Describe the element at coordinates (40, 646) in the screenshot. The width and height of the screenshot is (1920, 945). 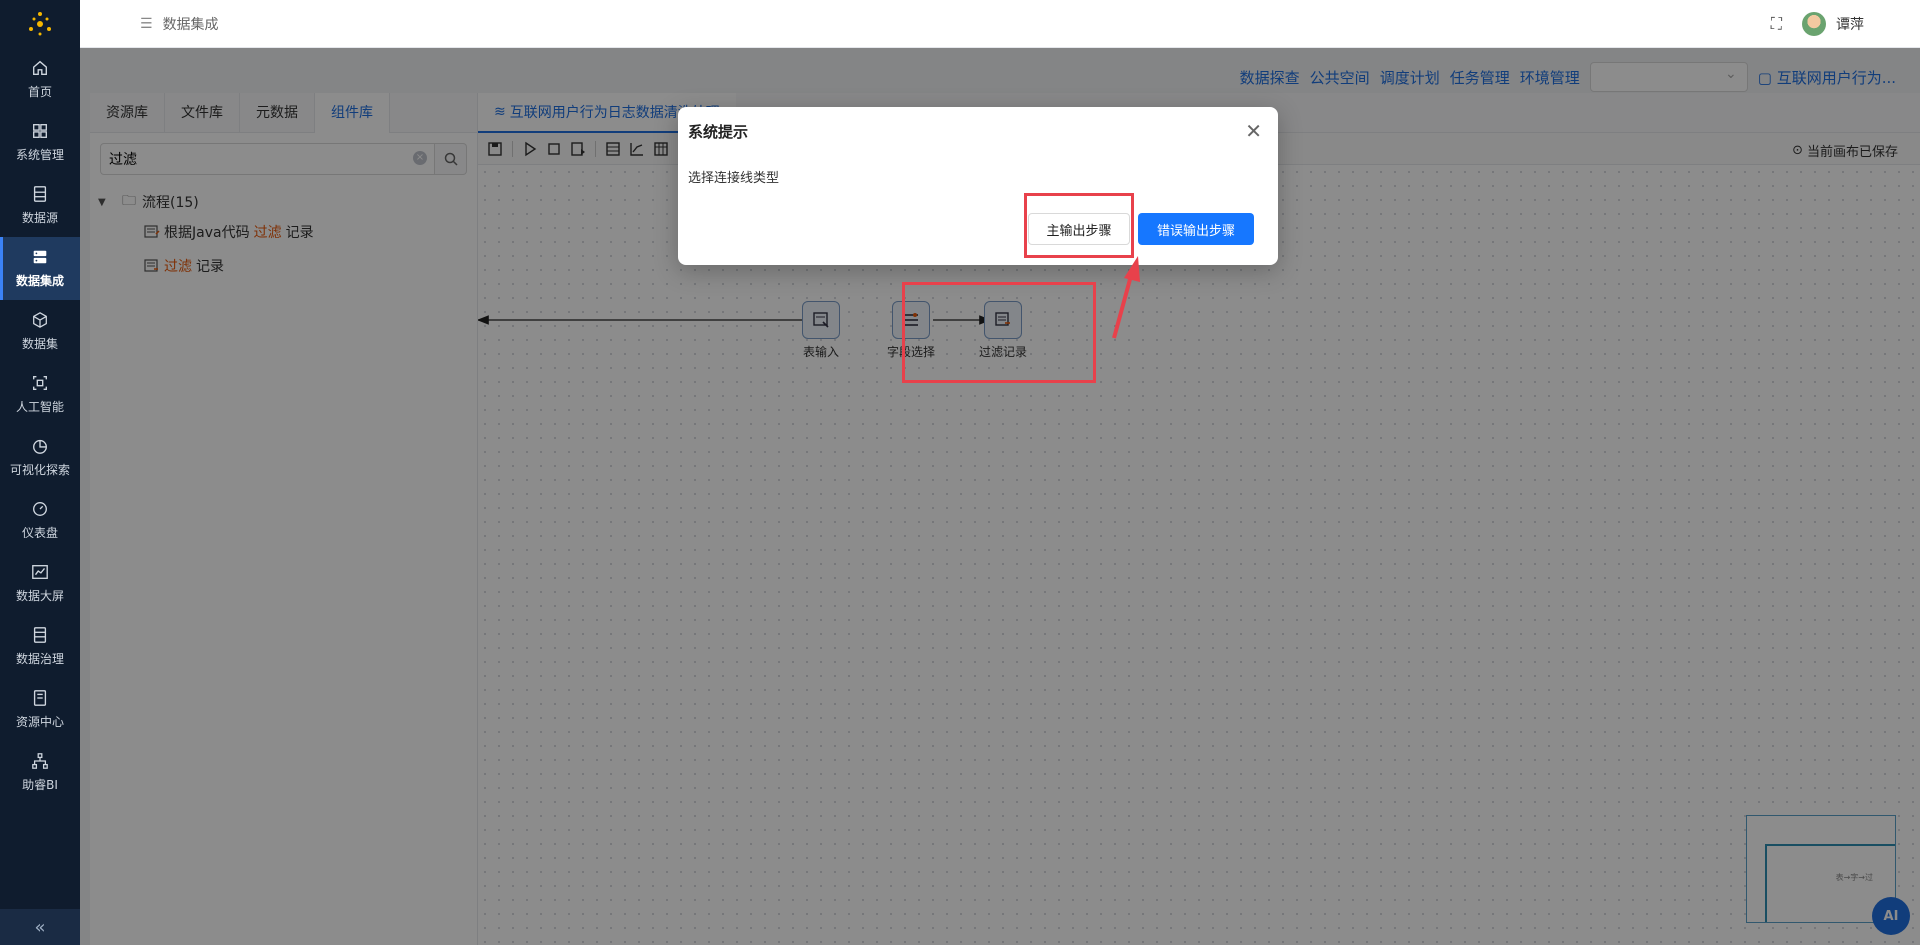
I see `sidebar-item-governance: 数据治理` at that location.